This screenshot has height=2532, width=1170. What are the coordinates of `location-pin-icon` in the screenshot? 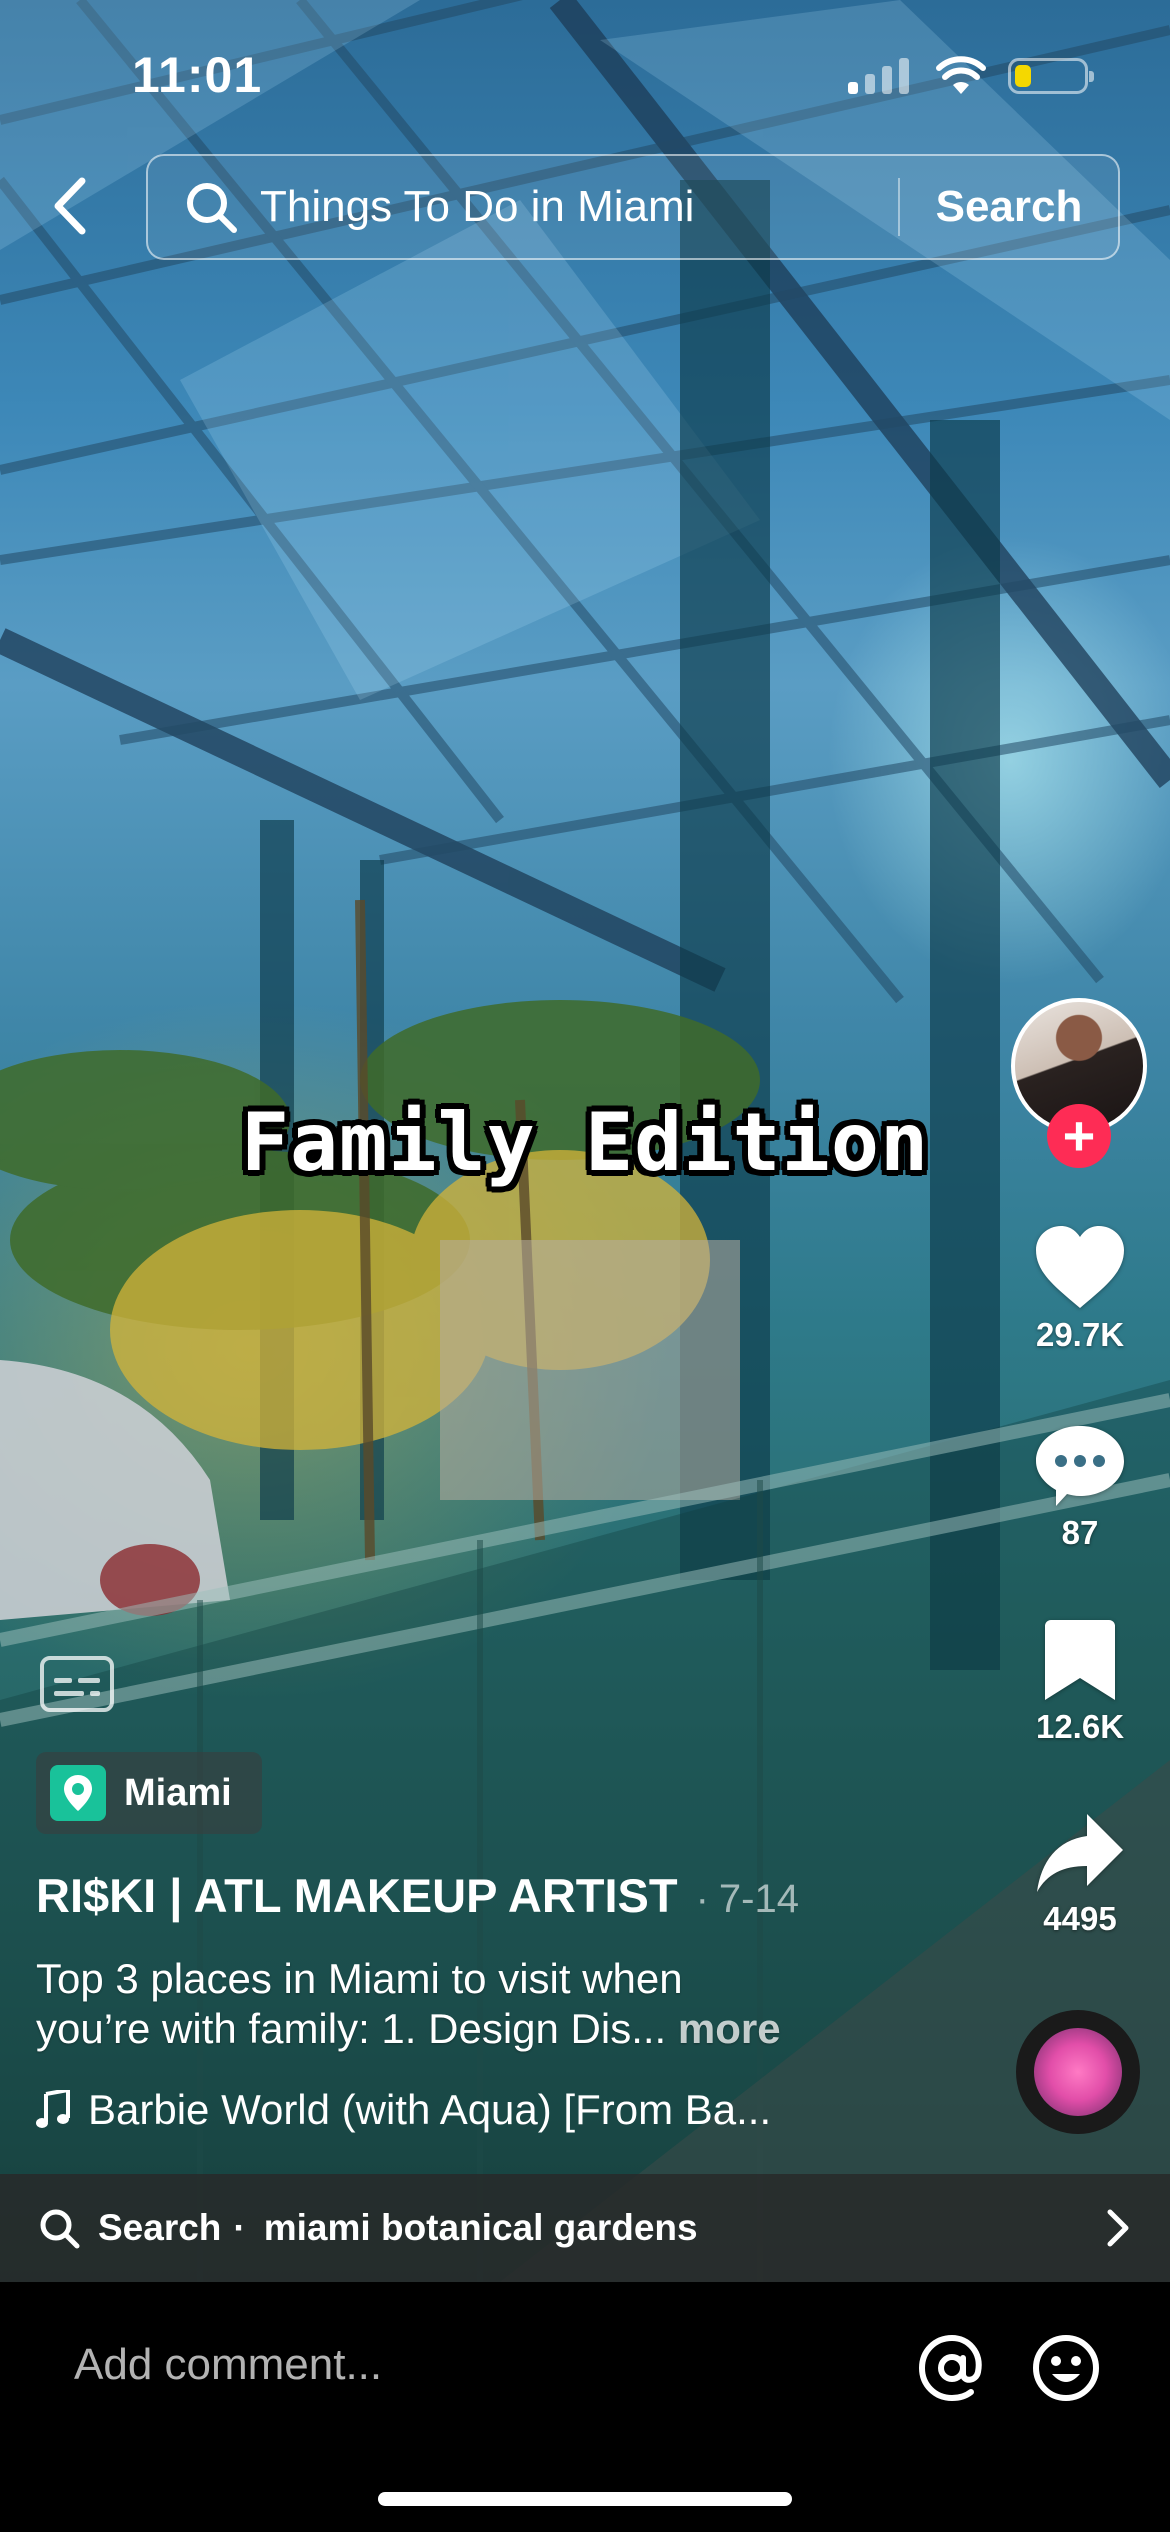 It's located at (78, 1793).